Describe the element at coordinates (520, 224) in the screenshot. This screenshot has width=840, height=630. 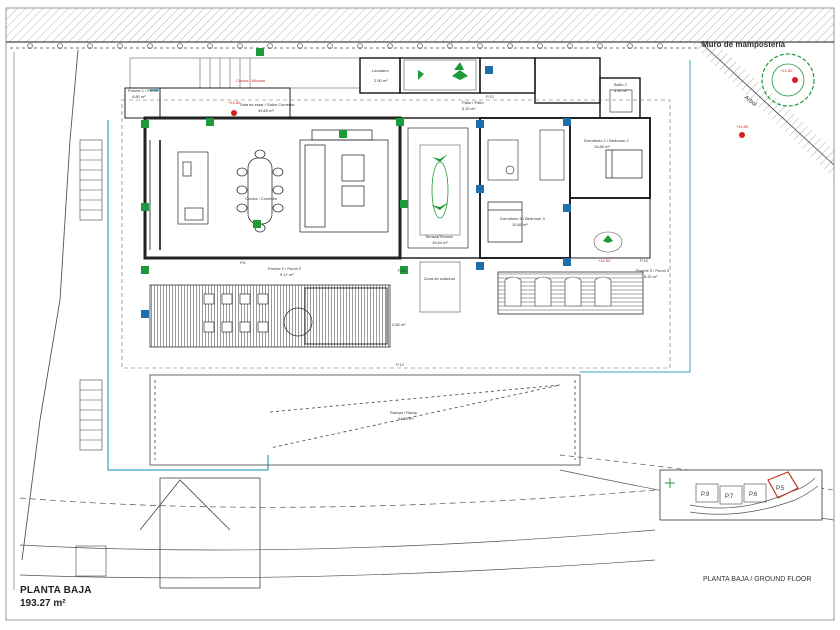
I see `label-bedroom-3-area: 10.80 m²` at that location.